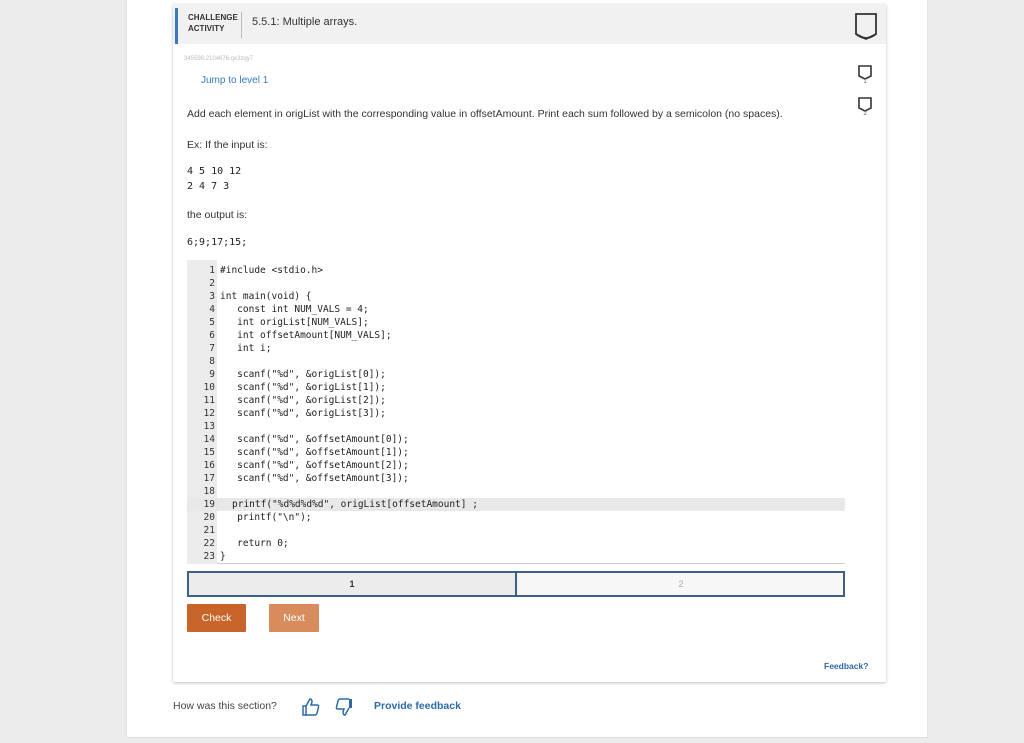 This screenshot has height=743, width=1024. What do you see at coordinates (516, 491) in the screenshot?
I see `code-line: 18` at bounding box center [516, 491].